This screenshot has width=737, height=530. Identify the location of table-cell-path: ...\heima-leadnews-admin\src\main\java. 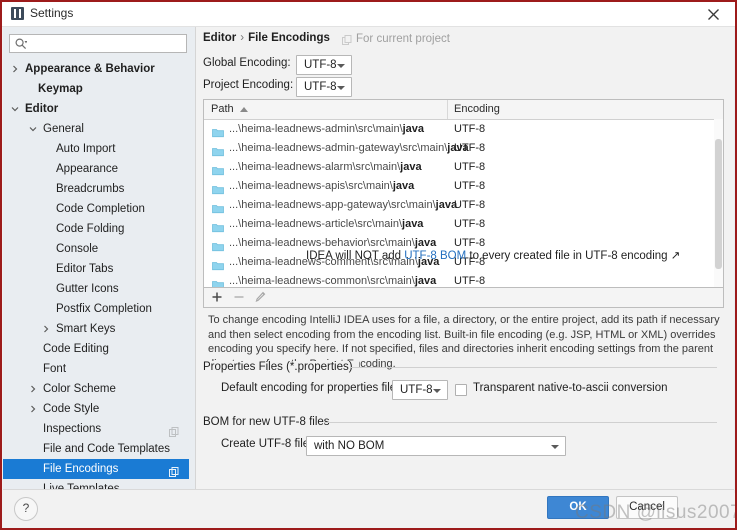
(327, 129).